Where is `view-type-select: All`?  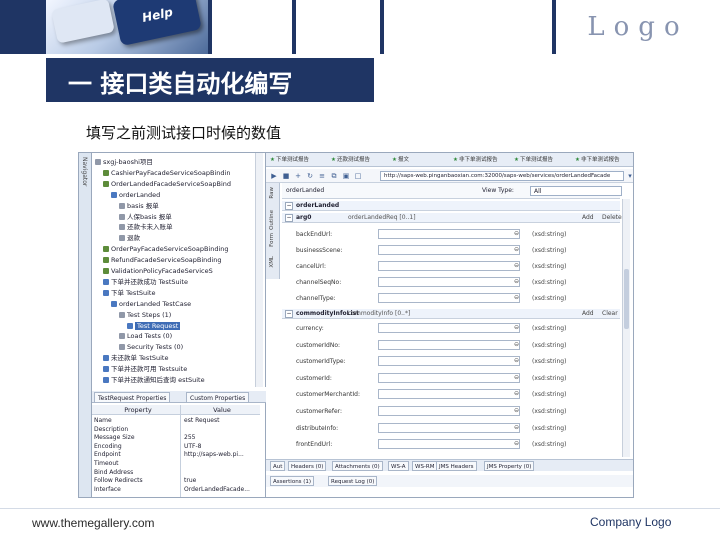 view-type-select: All is located at coordinates (576, 191).